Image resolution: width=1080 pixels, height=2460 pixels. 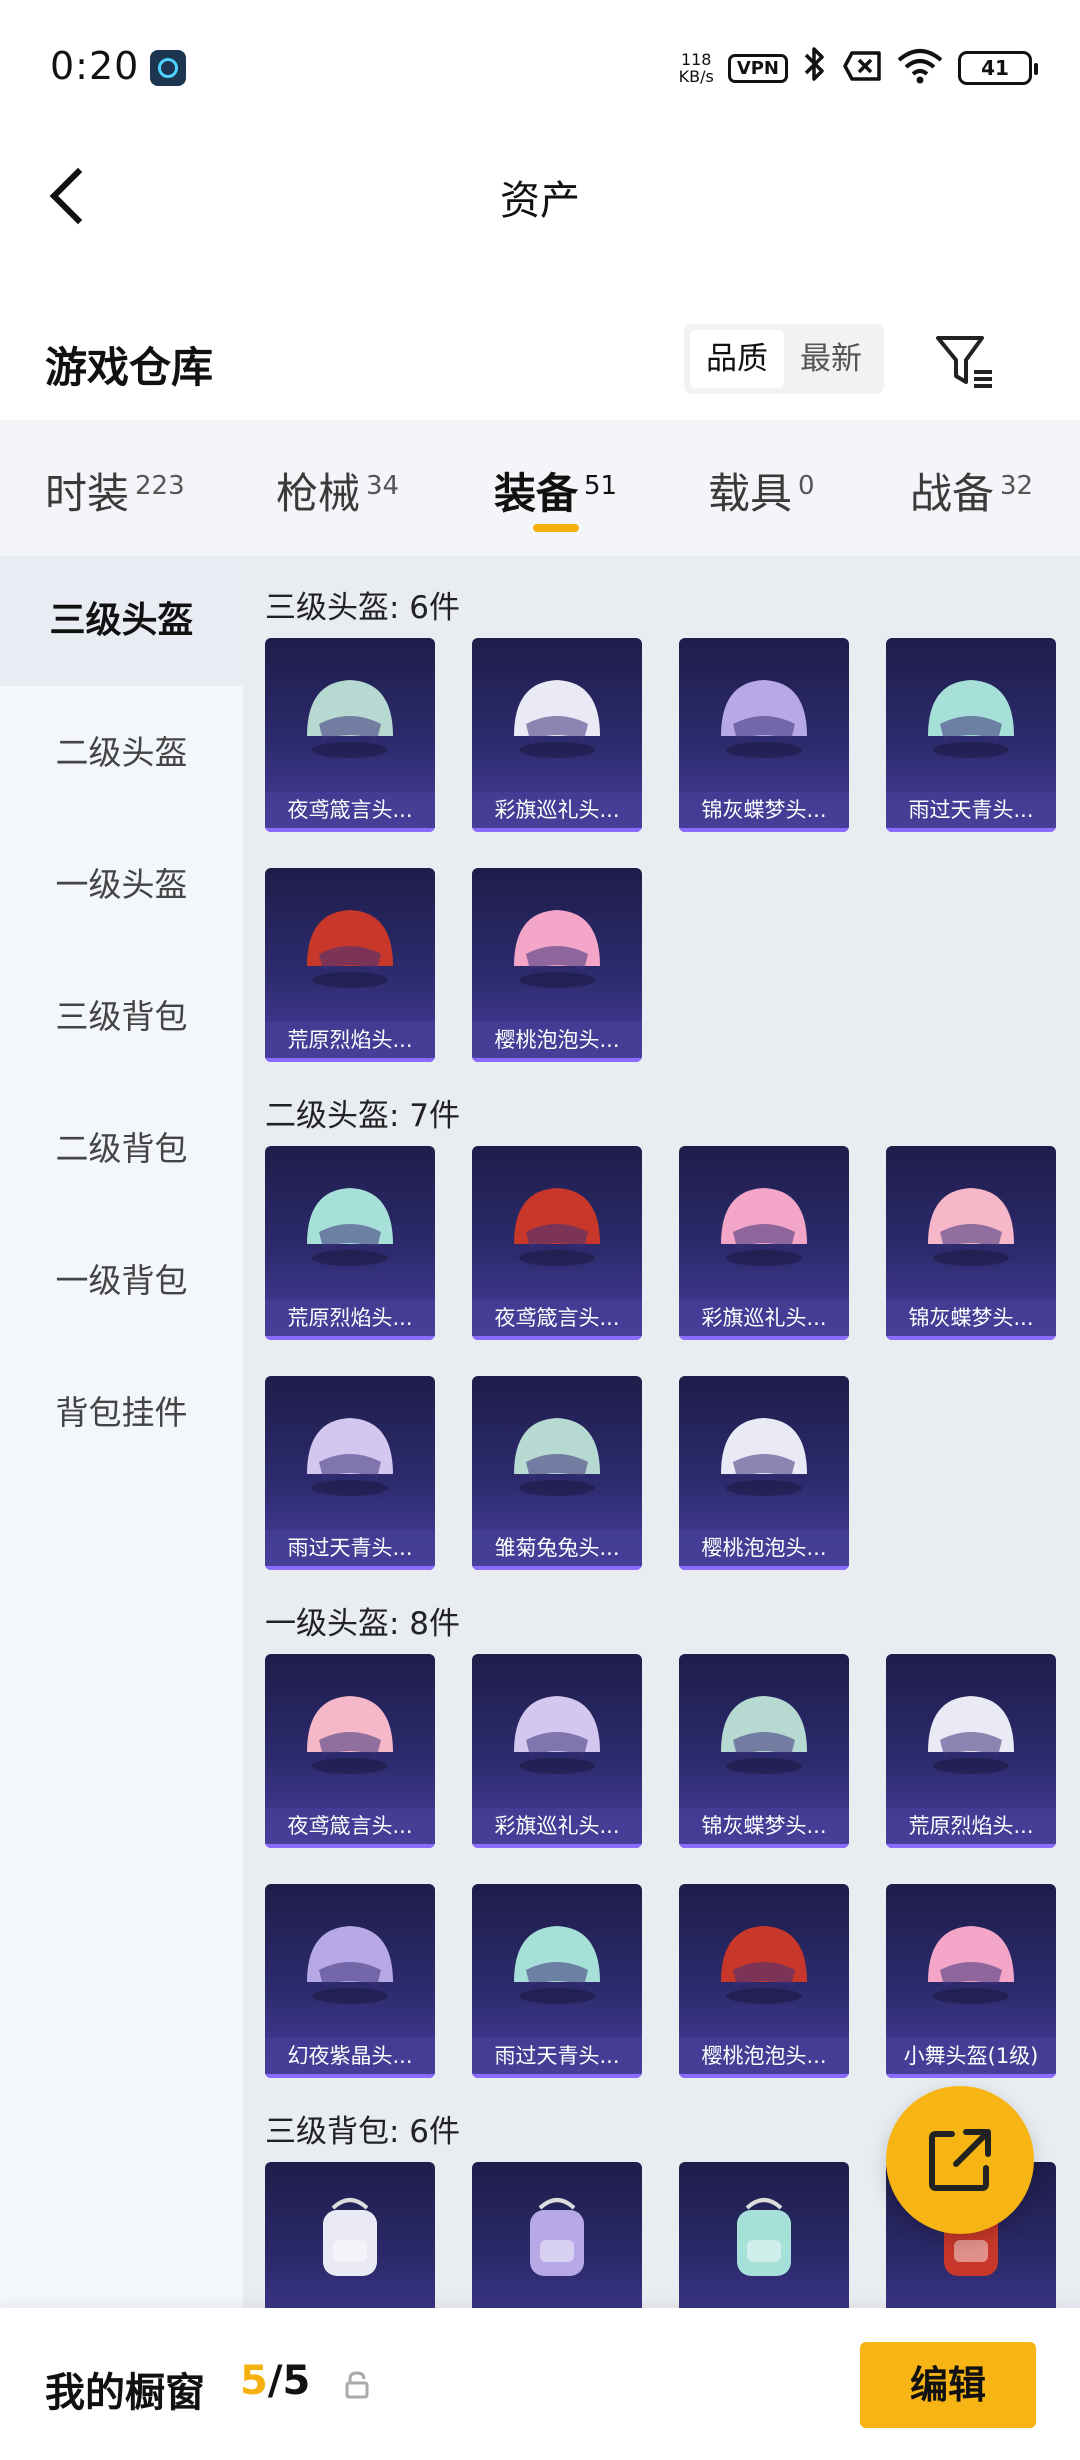 What do you see at coordinates (121, 1149) in the screenshot?
I see `sidebar-item-level2-backpack: 二级背包` at bounding box center [121, 1149].